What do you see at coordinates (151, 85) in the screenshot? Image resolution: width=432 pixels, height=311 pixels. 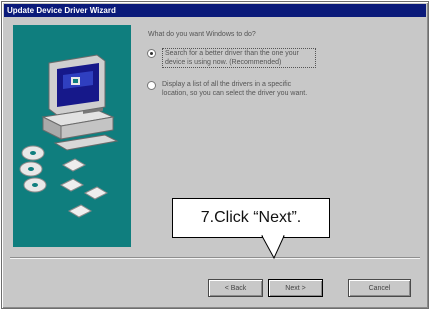 I see `radio-display-driver-list` at bounding box center [151, 85].